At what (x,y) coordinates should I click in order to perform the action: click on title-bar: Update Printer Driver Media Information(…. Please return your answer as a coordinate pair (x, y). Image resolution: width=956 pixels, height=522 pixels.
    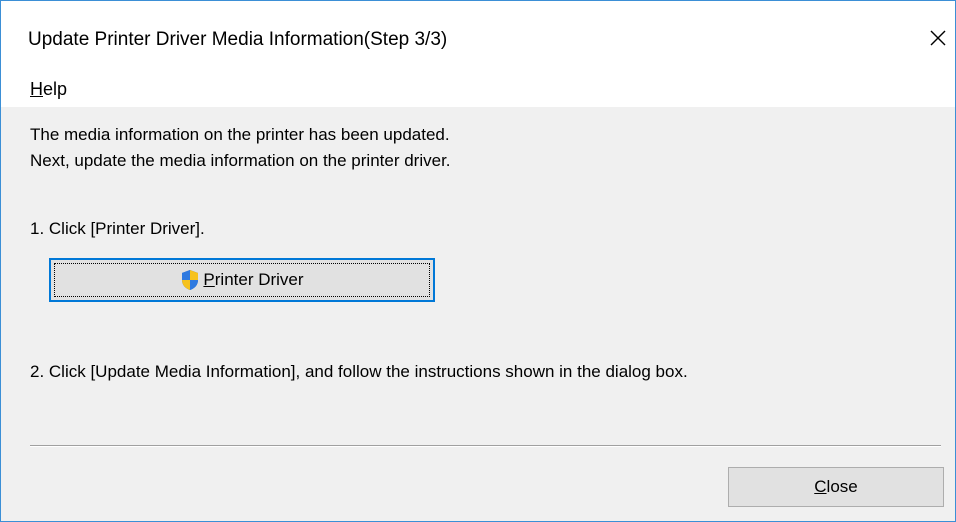
    Looking at the image, I should click on (478, 36).